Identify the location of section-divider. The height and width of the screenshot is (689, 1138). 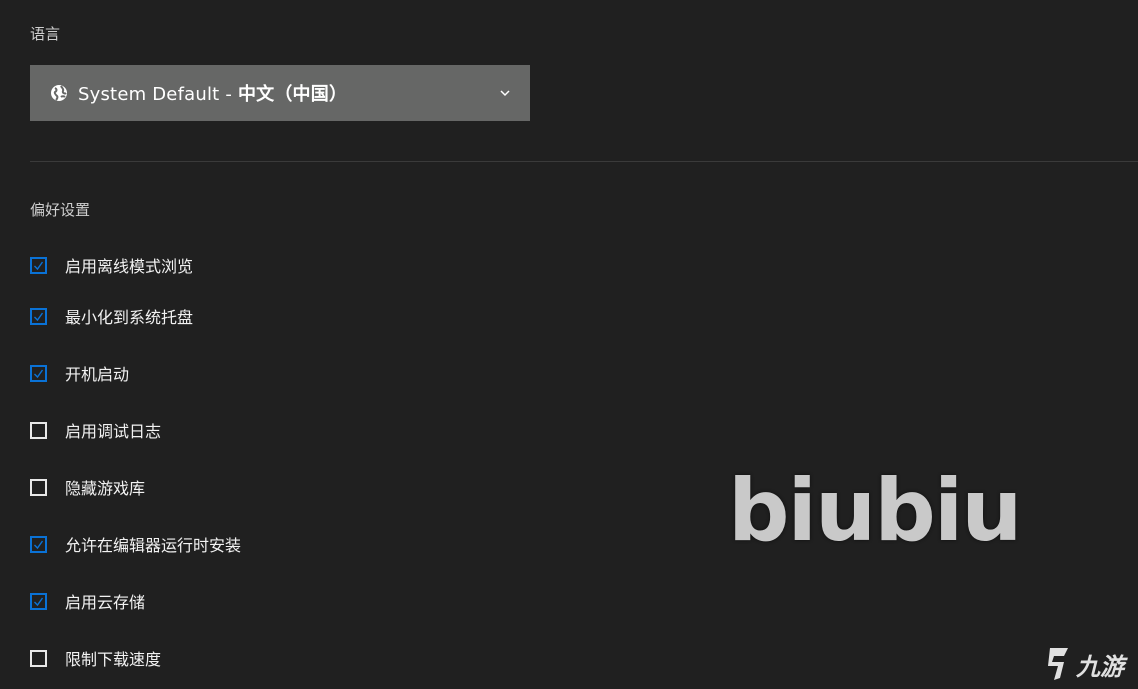
(584, 161).